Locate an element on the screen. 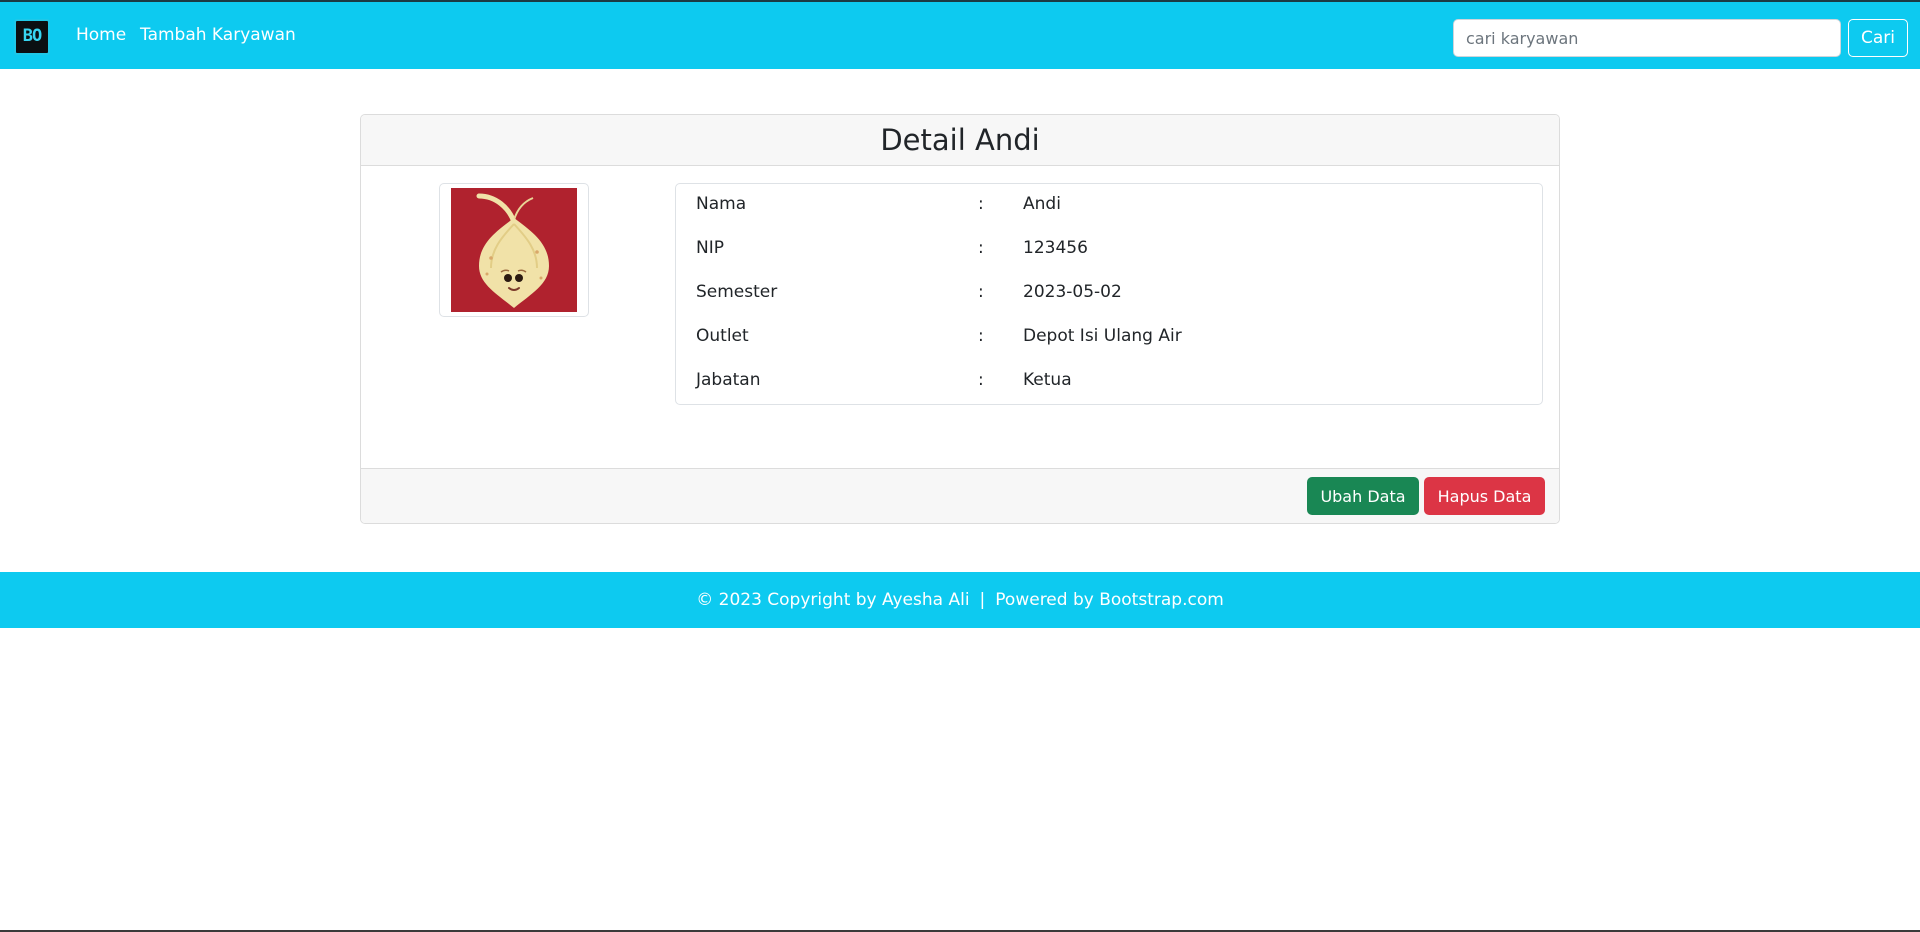  field-value: Ketua is located at coordinates (1047, 380).